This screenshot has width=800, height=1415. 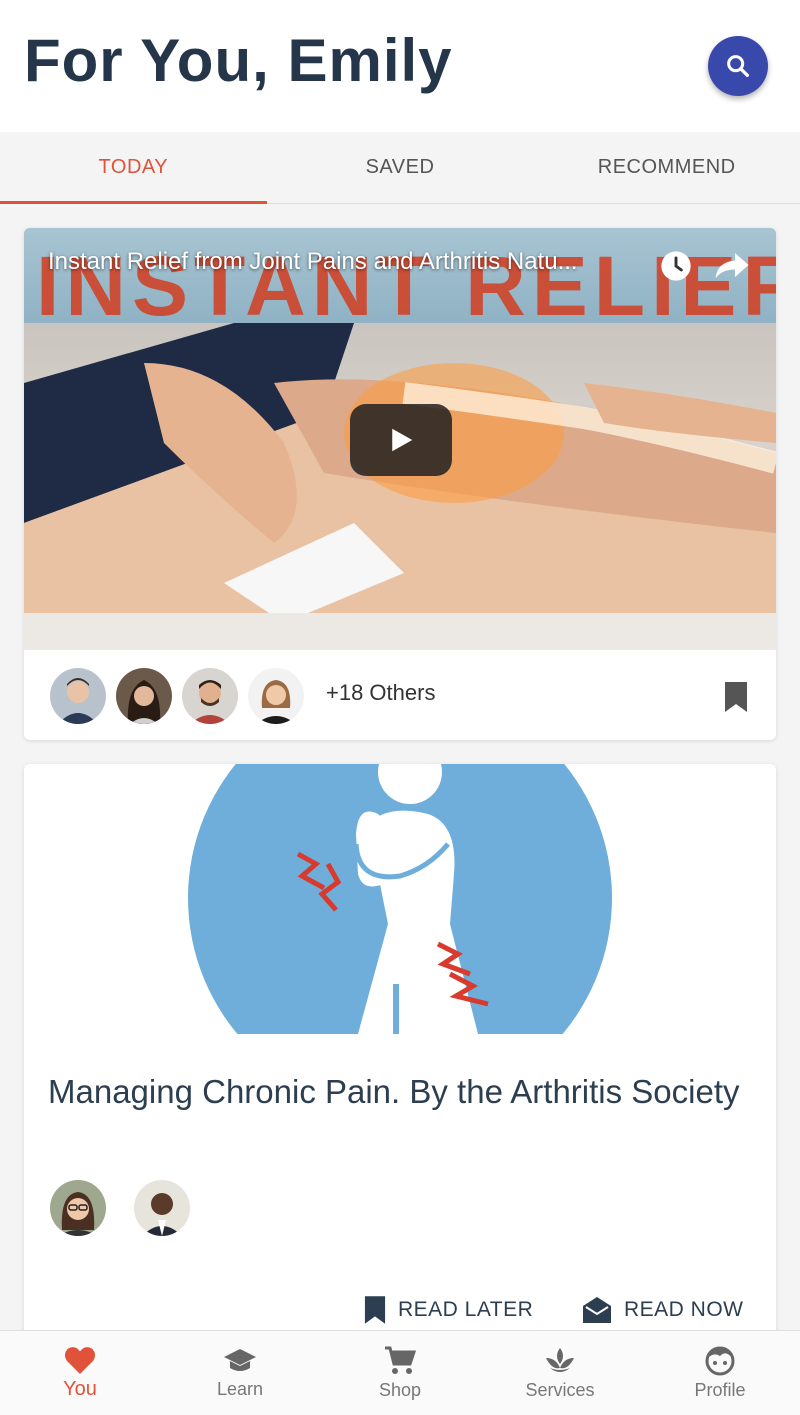 What do you see at coordinates (240, 1373) in the screenshot?
I see `nav-learn: Learn` at bounding box center [240, 1373].